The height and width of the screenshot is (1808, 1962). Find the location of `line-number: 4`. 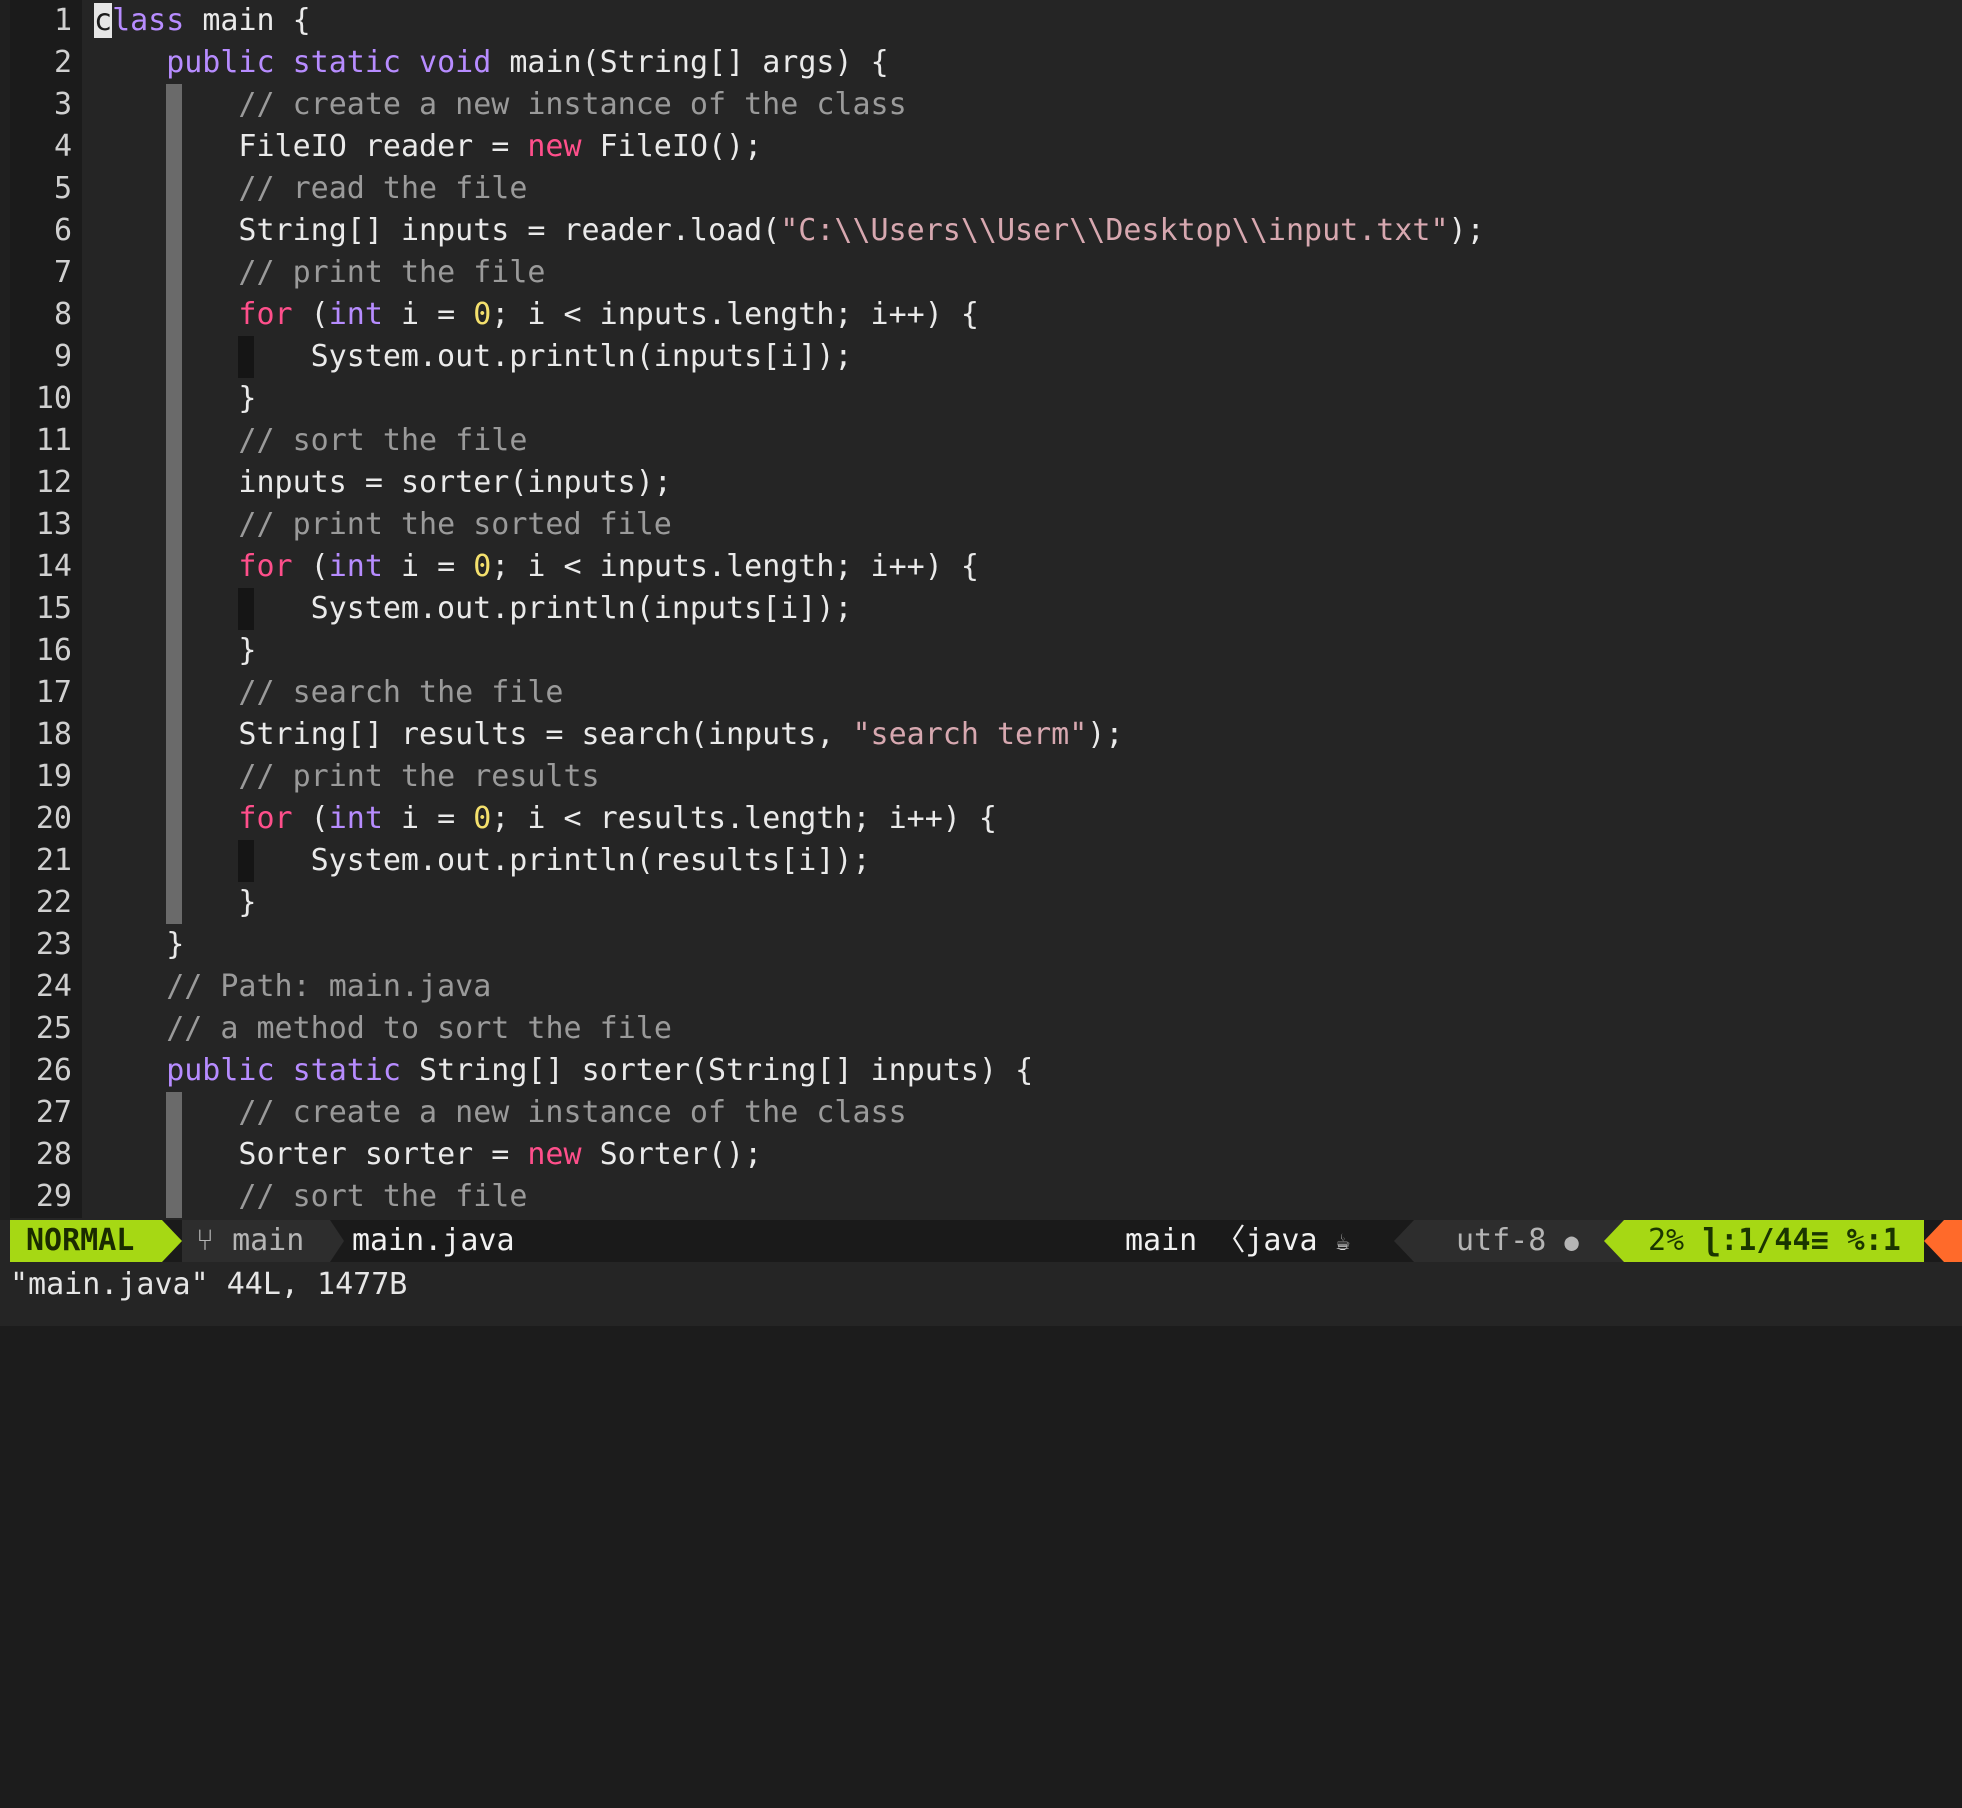

line-number: 4 is located at coordinates (46, 147).